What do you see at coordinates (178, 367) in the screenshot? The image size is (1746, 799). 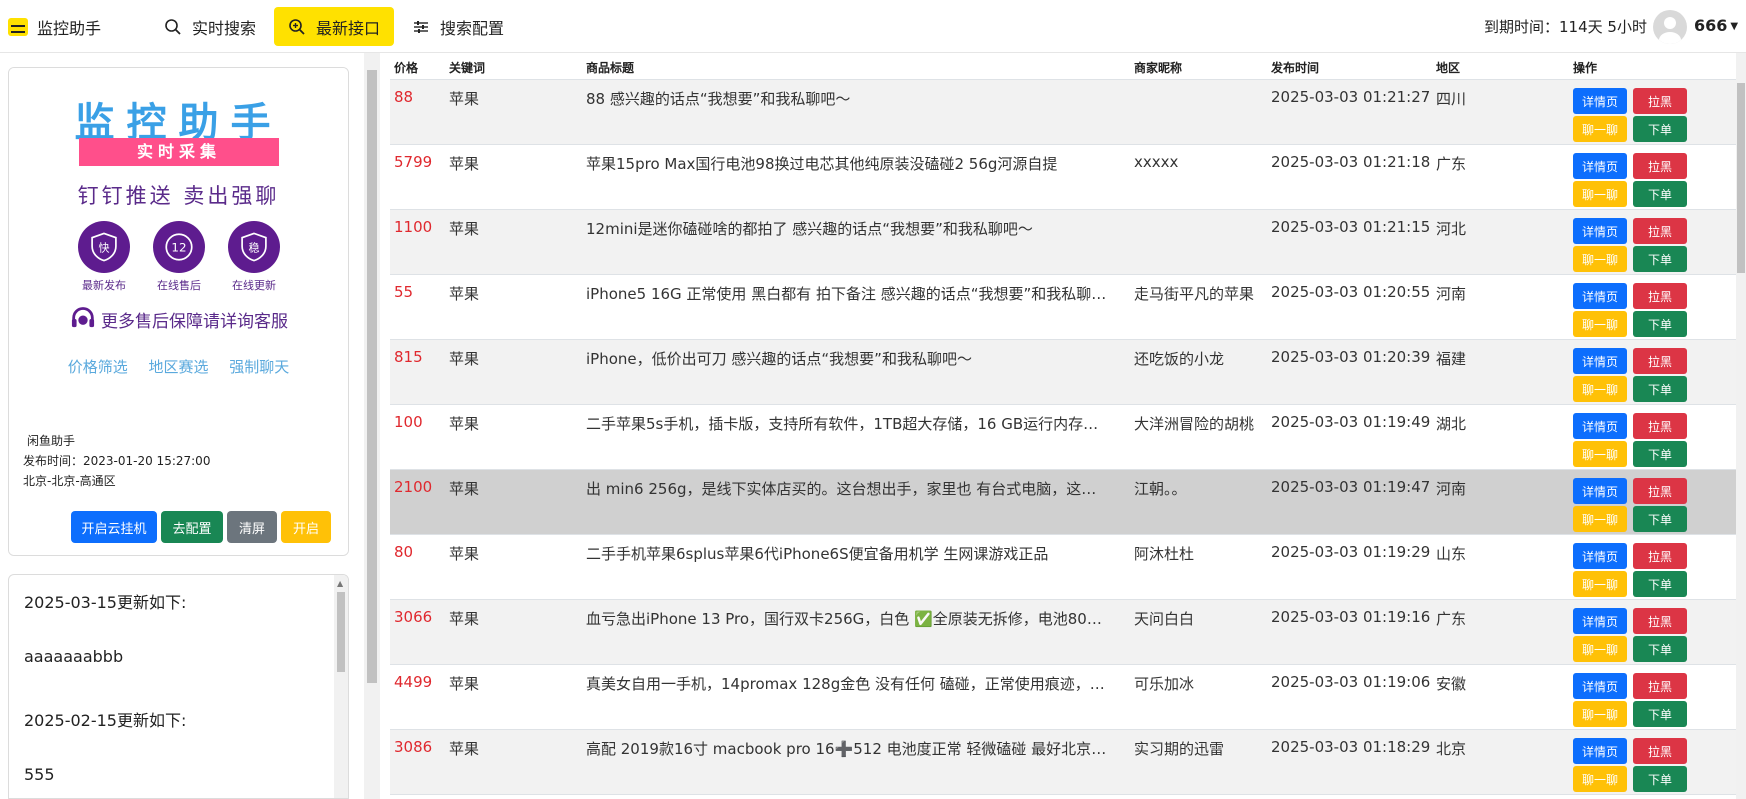 I see `promo-link: 地区赛选` at bounding box center [178, 367].